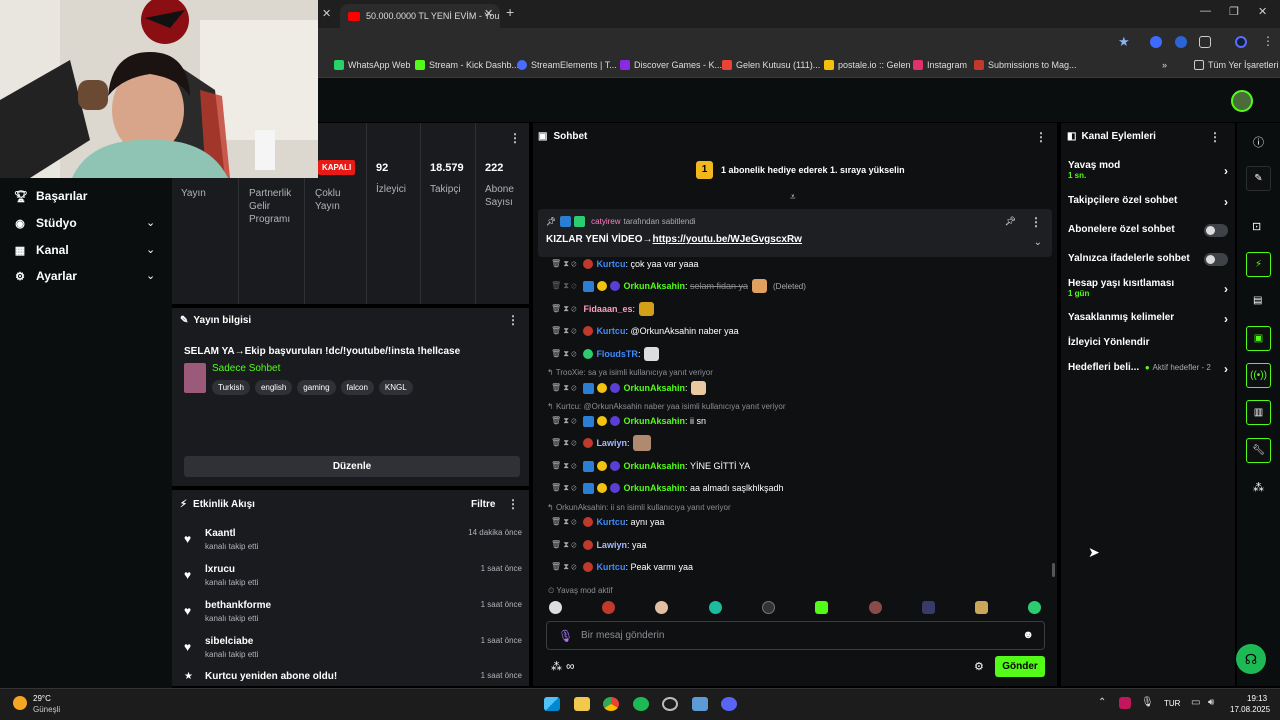 This screenshot has width=1280, height=720. What do you see at coordinates (45, 223) in the screenshot?
I see `sidebar-item-studio: ◉ Stüdyo` at bounding box center [45, 223].